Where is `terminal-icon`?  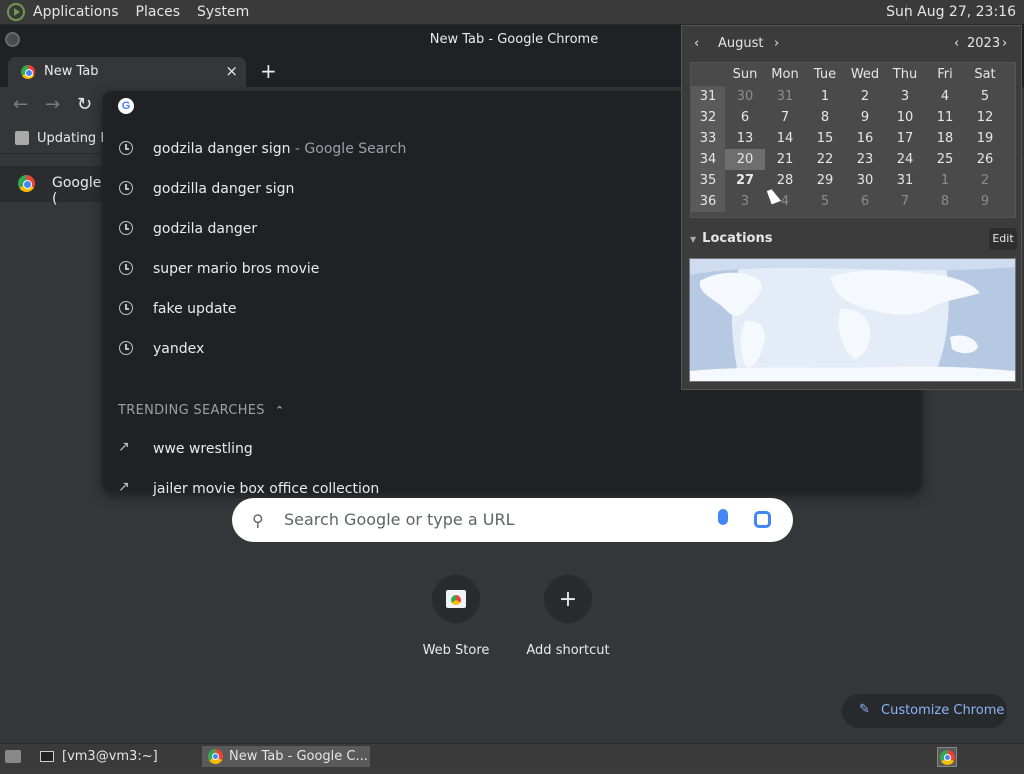 terminal-icon is located at coordinates (47, 756).